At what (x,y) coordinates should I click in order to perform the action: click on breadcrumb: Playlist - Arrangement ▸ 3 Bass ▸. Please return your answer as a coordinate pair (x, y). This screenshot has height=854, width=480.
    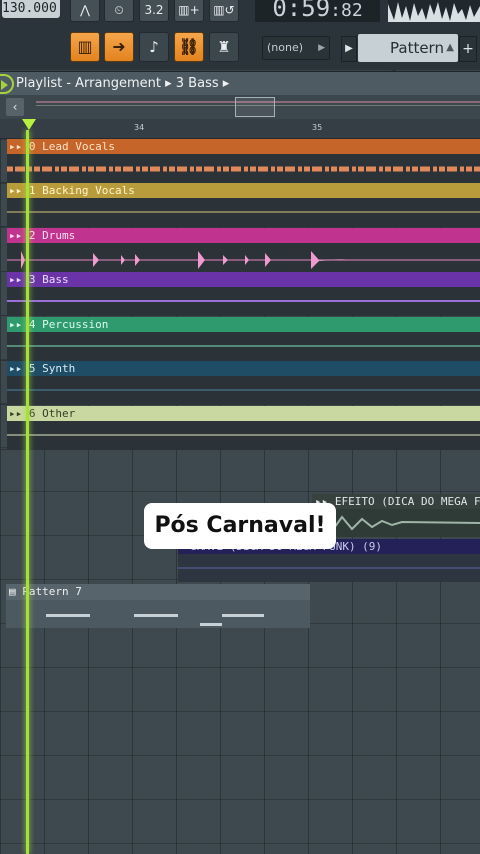
    Looking at the image, I should click on (122, 83).